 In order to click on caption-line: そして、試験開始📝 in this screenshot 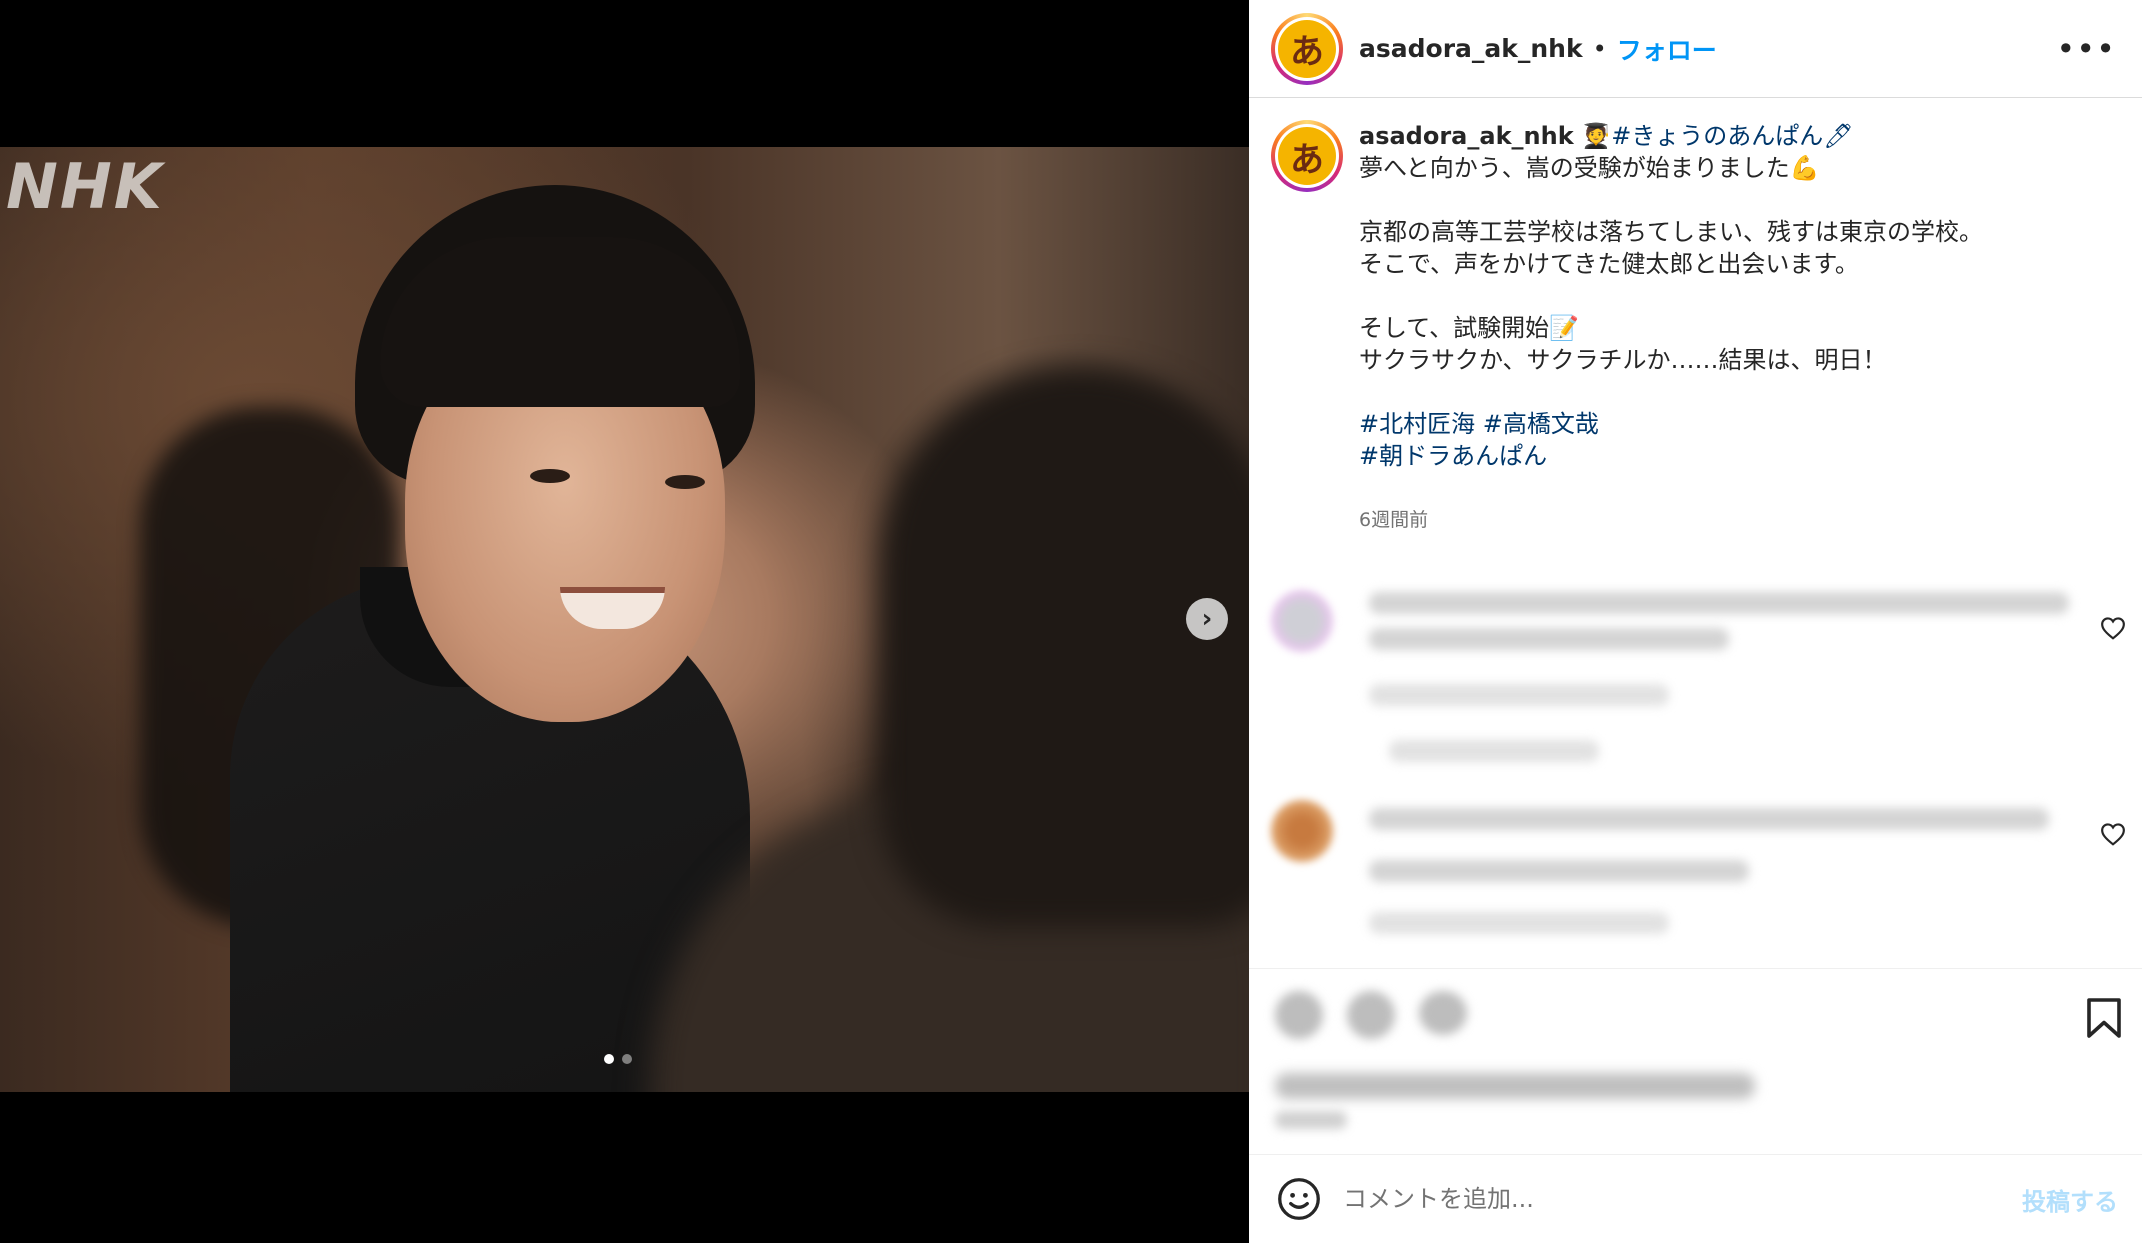, I will do `click(1469, 328)`.